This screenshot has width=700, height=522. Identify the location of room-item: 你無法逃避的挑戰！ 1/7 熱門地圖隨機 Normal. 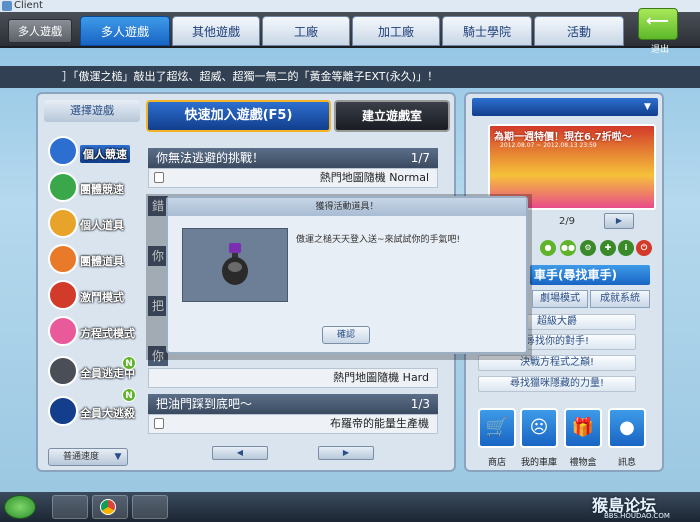
(293, 169).